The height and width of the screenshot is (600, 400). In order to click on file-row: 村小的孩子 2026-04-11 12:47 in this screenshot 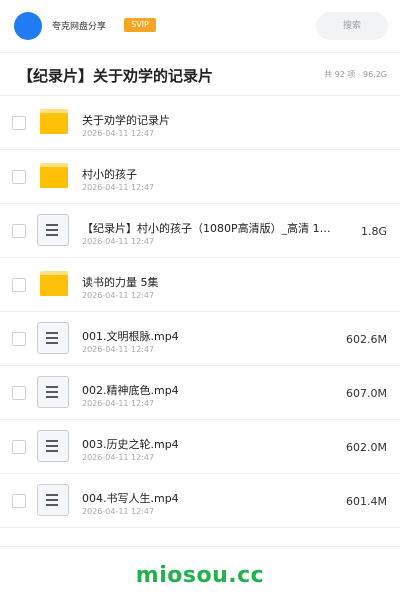, I will do `click(200, 177)`.